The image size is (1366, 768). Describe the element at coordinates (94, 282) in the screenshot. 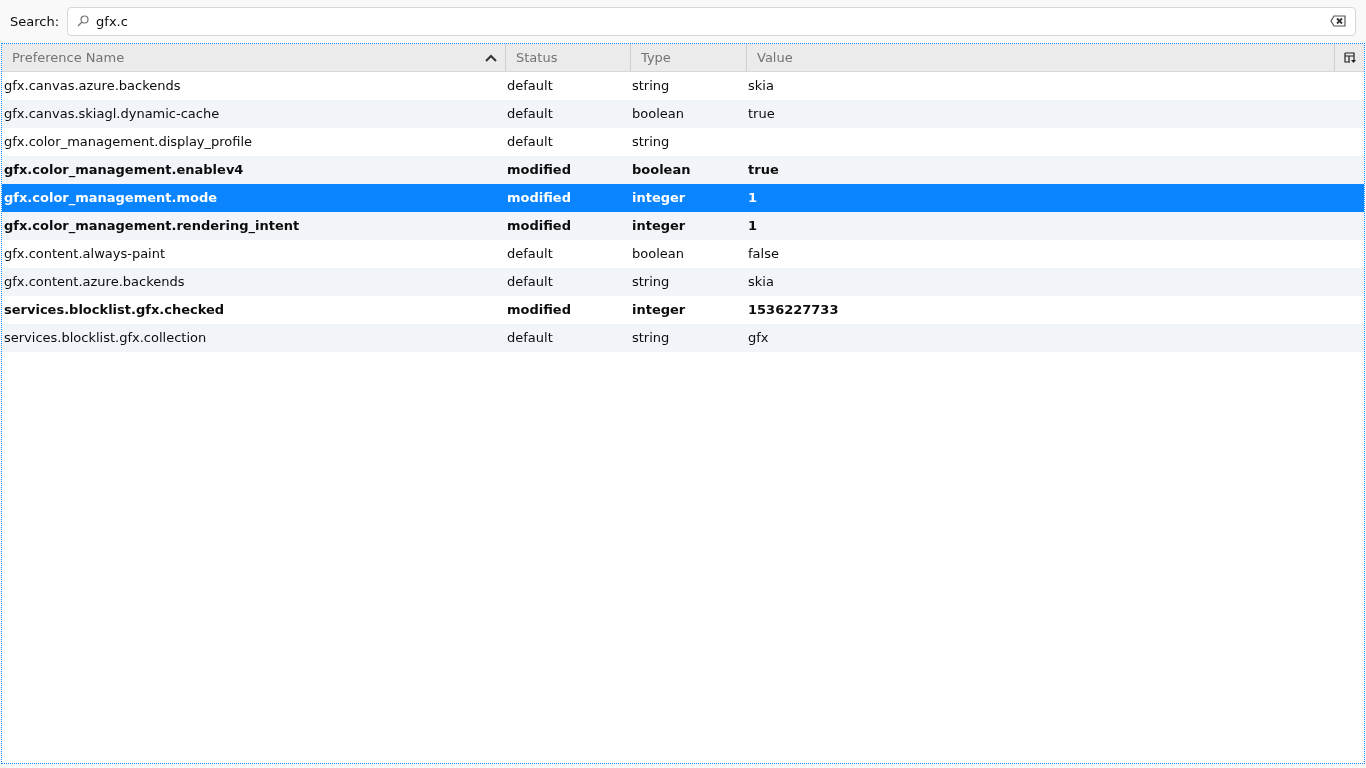

I see `table-cell: gfx.content.azure.backends` at that location.